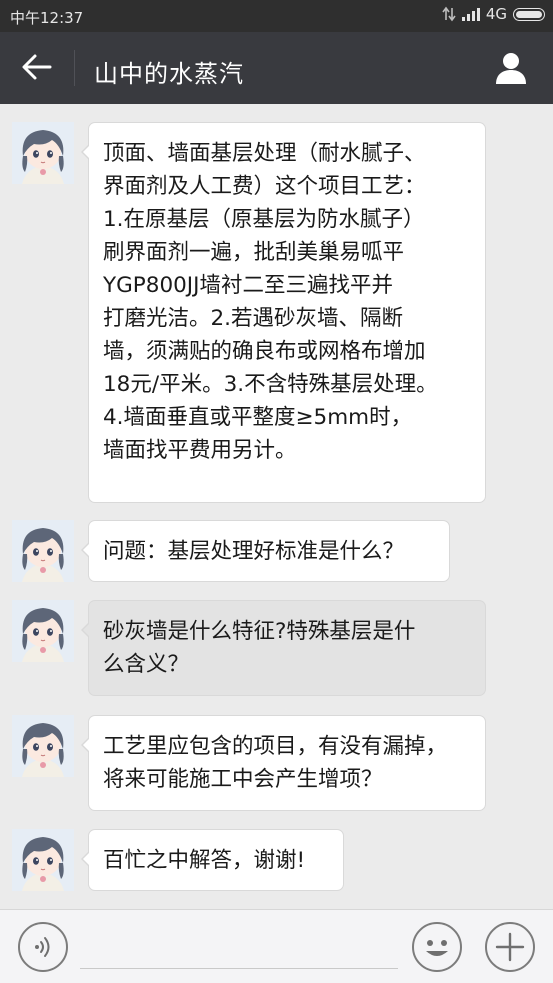 The width and height of the screenshot is (553, 983). I want to click on voice-input-icon, so click(42, 947).